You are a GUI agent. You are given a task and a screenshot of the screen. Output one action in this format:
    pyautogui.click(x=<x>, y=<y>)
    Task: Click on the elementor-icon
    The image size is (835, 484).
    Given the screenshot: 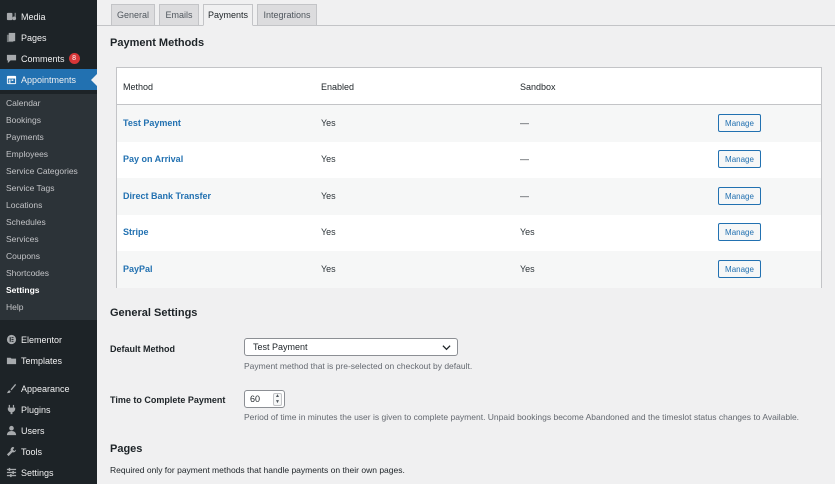 What is the action you would take?
    pyautogui.click(x=11, y=340)
    